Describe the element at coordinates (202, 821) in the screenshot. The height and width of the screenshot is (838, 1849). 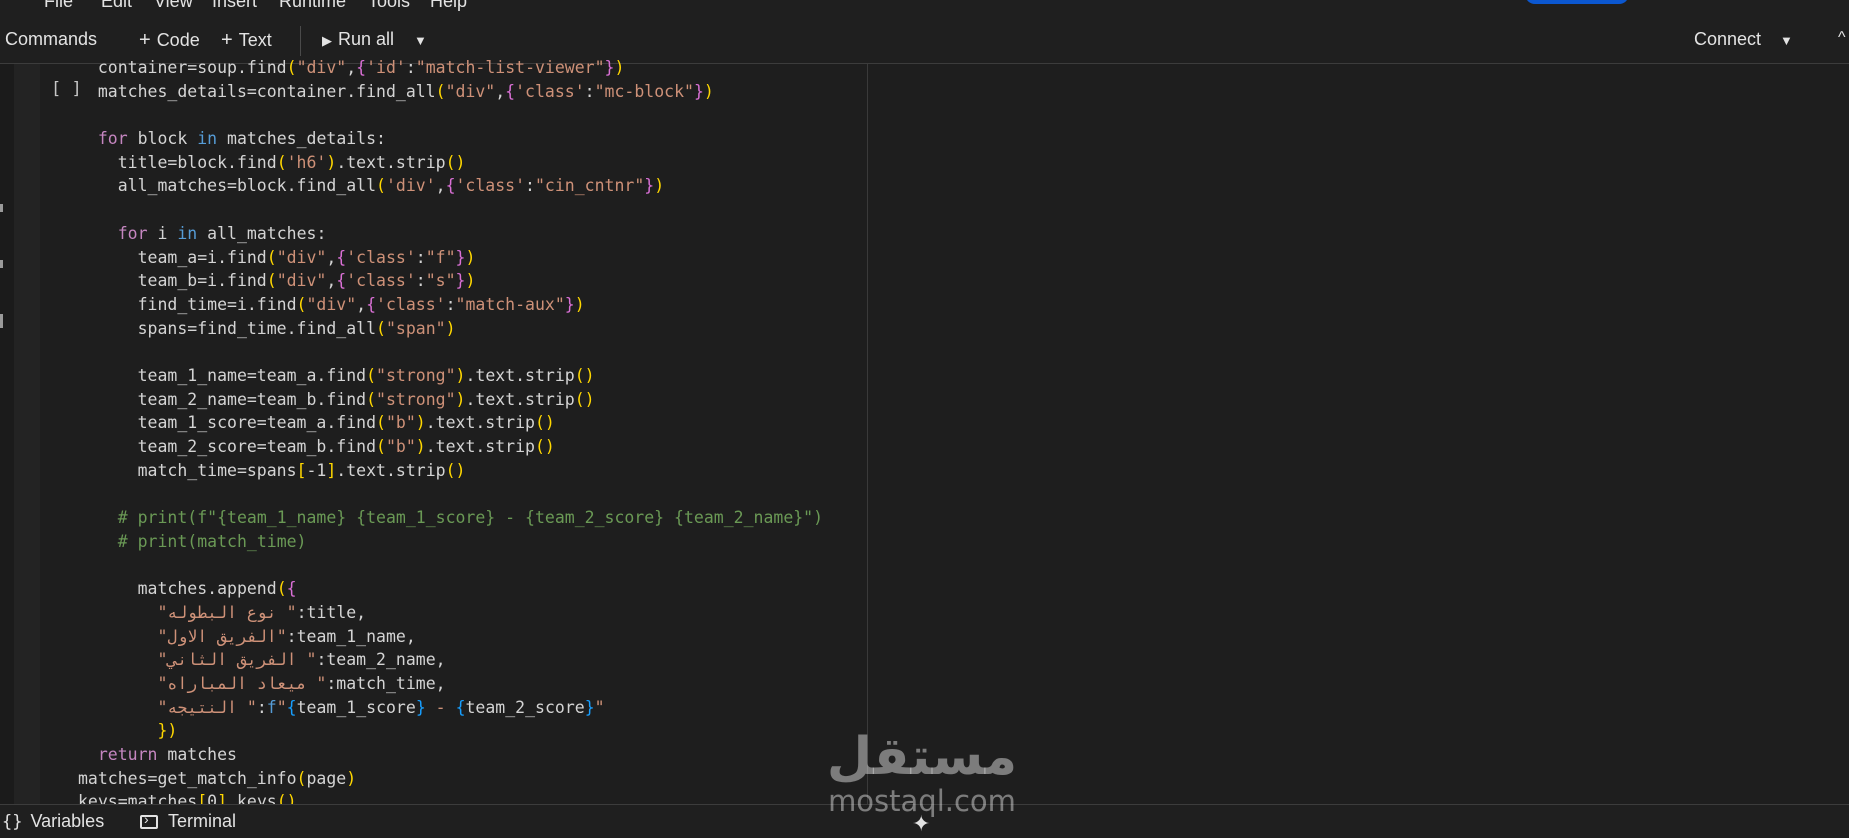
I see `terminal-label: Terminal` at that location.